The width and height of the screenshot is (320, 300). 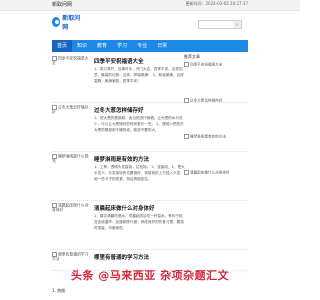 I want to click on site-name: 新取问网, so click(x=62, y=4).